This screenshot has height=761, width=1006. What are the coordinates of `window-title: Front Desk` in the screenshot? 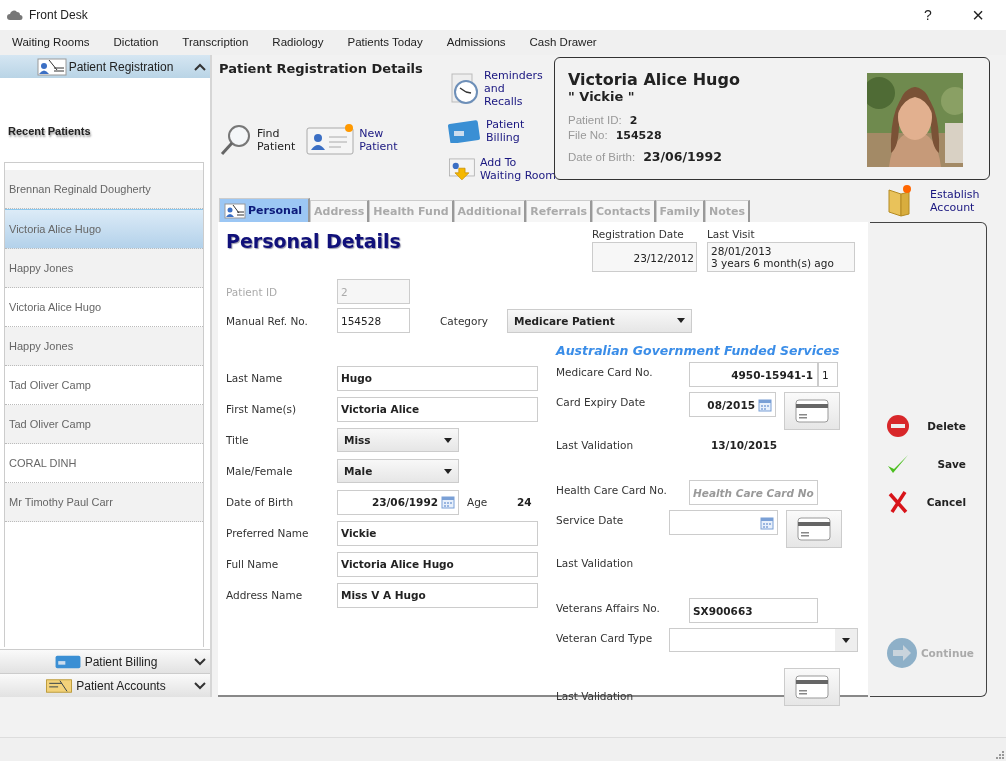 It's located at (58, 15).